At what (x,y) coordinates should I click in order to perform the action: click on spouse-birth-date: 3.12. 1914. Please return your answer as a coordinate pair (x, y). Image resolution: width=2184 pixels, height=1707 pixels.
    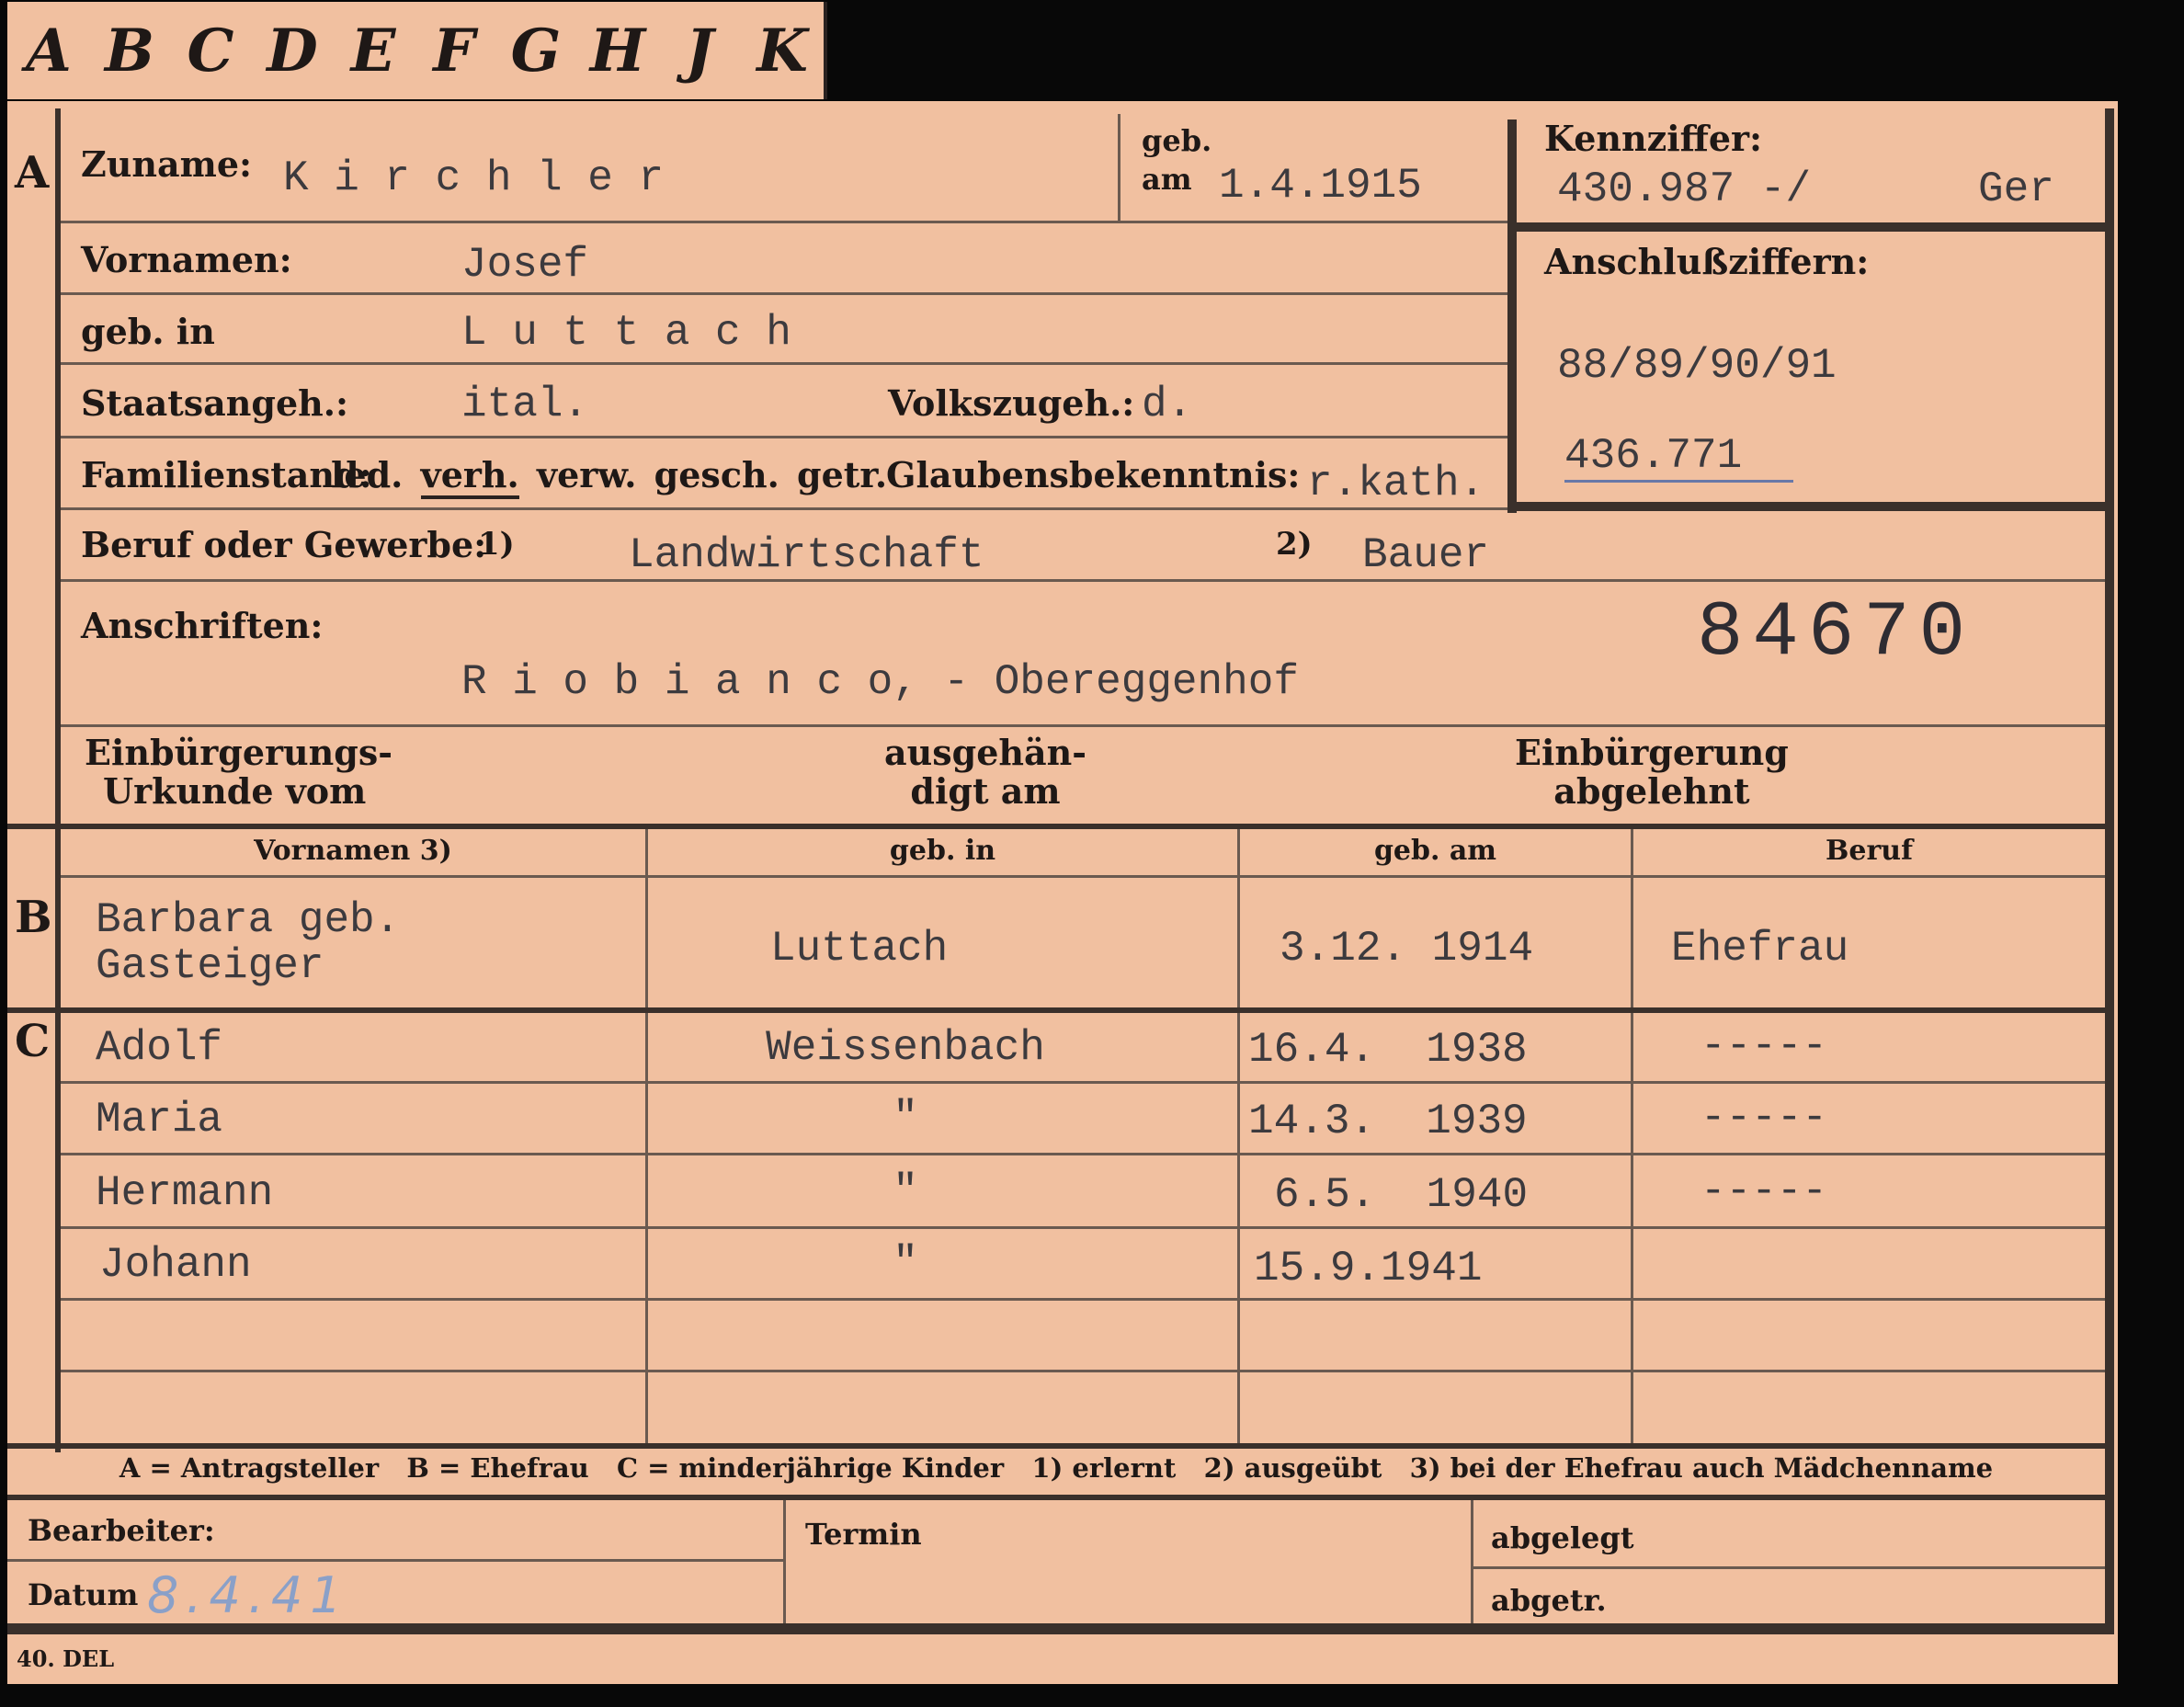
    Looking at the image, I should click on (1407, 949).